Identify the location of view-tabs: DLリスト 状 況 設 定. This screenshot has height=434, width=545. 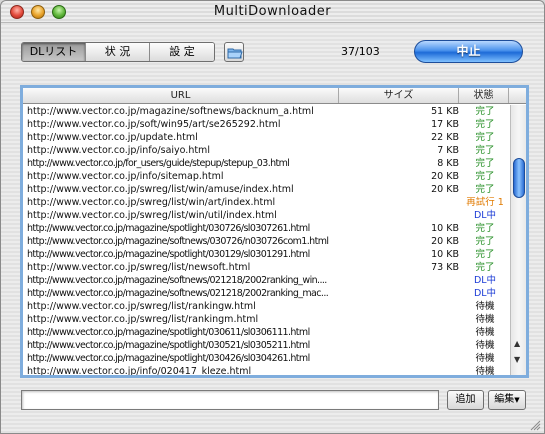
(118, 52).